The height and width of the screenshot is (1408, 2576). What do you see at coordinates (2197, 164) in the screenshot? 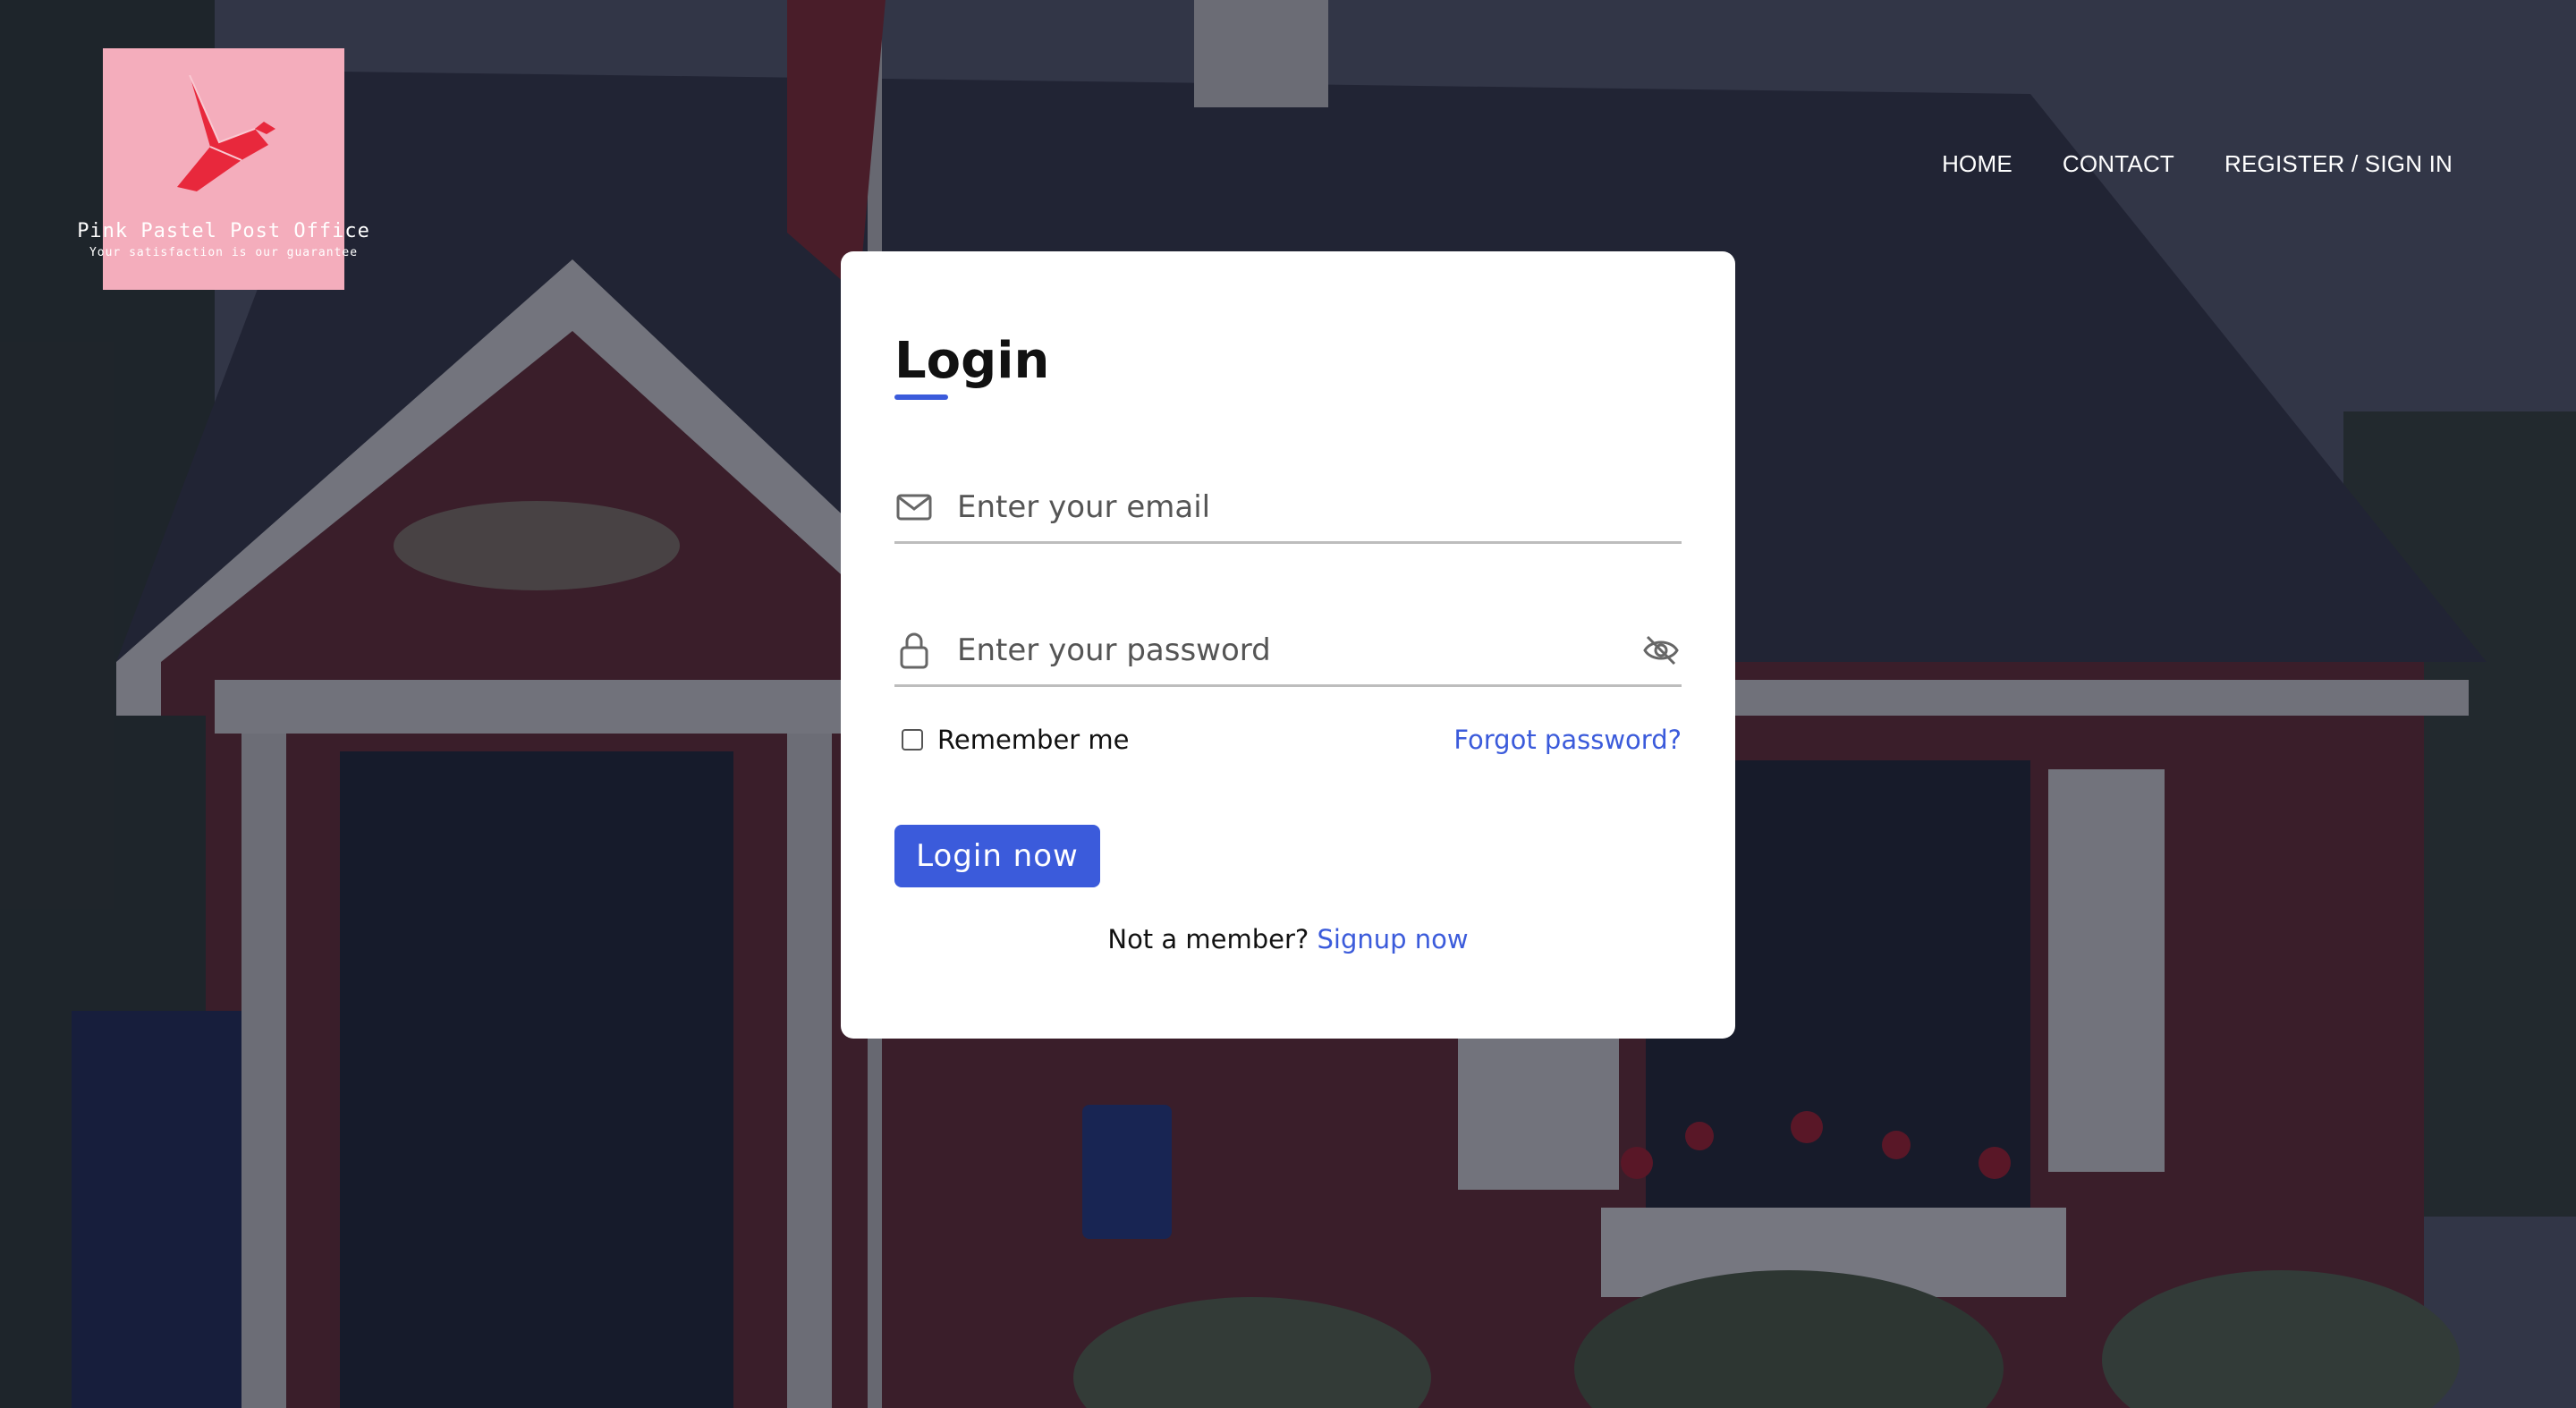
I see `main-nav: HOME CONTACT REGISTER / SIGN IN` at bounding box center [2197, 164].